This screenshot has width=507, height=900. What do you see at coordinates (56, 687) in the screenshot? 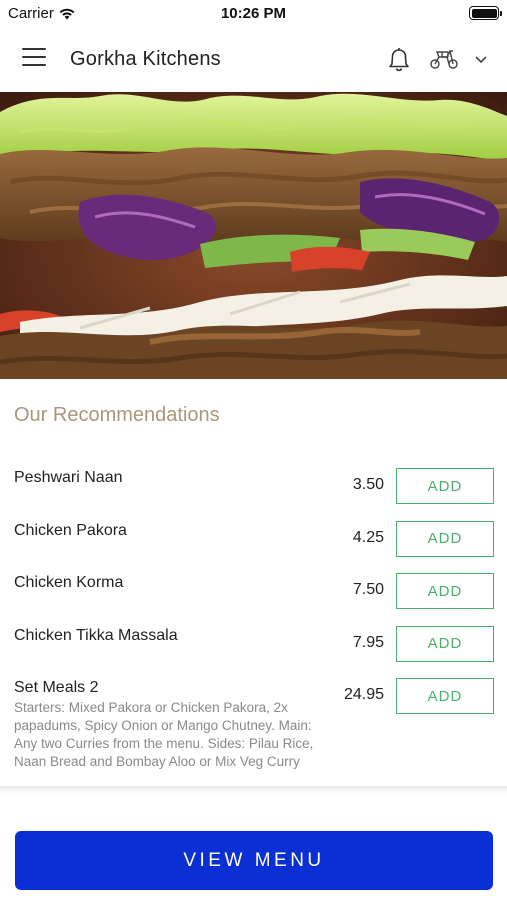
I see `item-name: Set Meals 2` at bounding box center [56, 687].